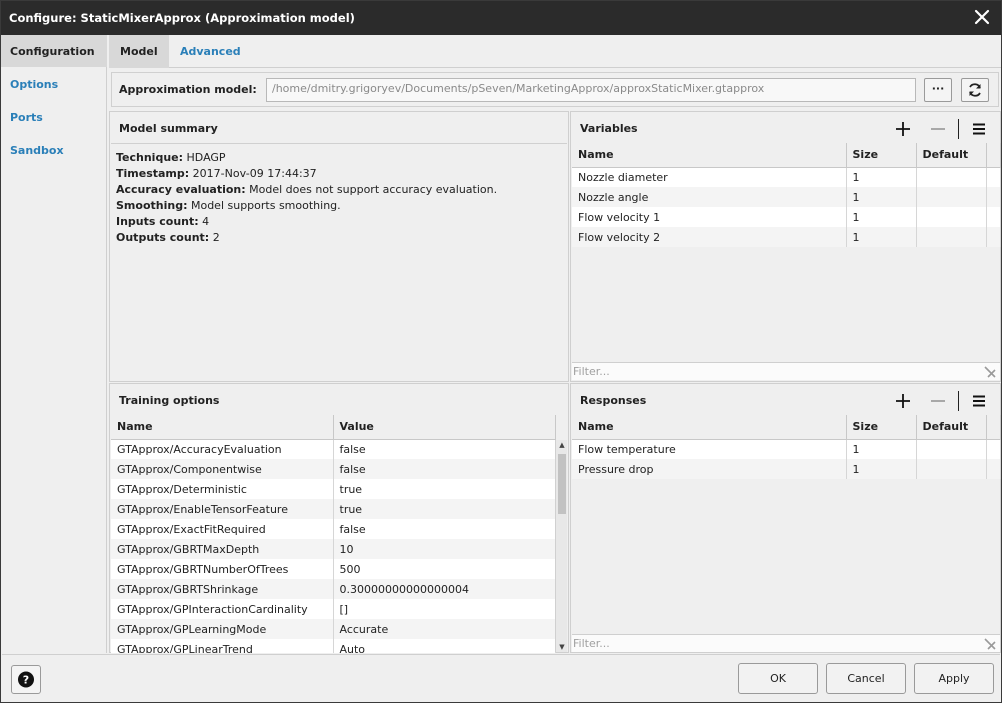 The height and width of the screenshot is (703, 1002). I want to click on option-value-cell: Accurate, so click(444, 629).